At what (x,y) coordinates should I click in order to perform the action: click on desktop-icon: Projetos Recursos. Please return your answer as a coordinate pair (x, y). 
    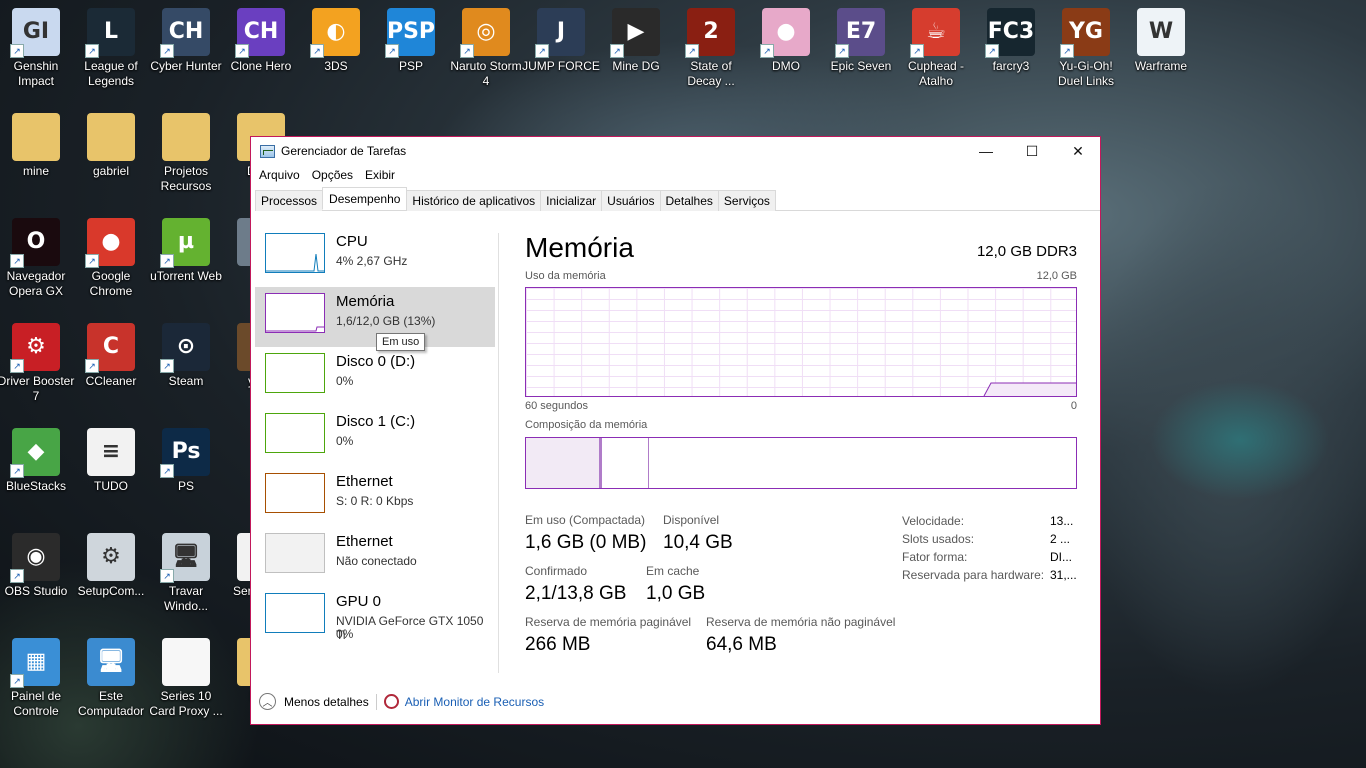
    Looking at the image, I should click on (186, 164).